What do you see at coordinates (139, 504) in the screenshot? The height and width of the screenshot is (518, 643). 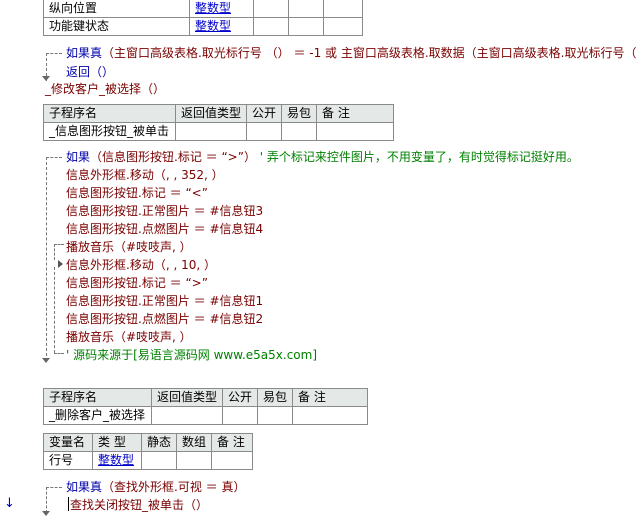 I see `code-line-call: 查找关闭按钮_被单击（）` at bounding box center [139, 504].